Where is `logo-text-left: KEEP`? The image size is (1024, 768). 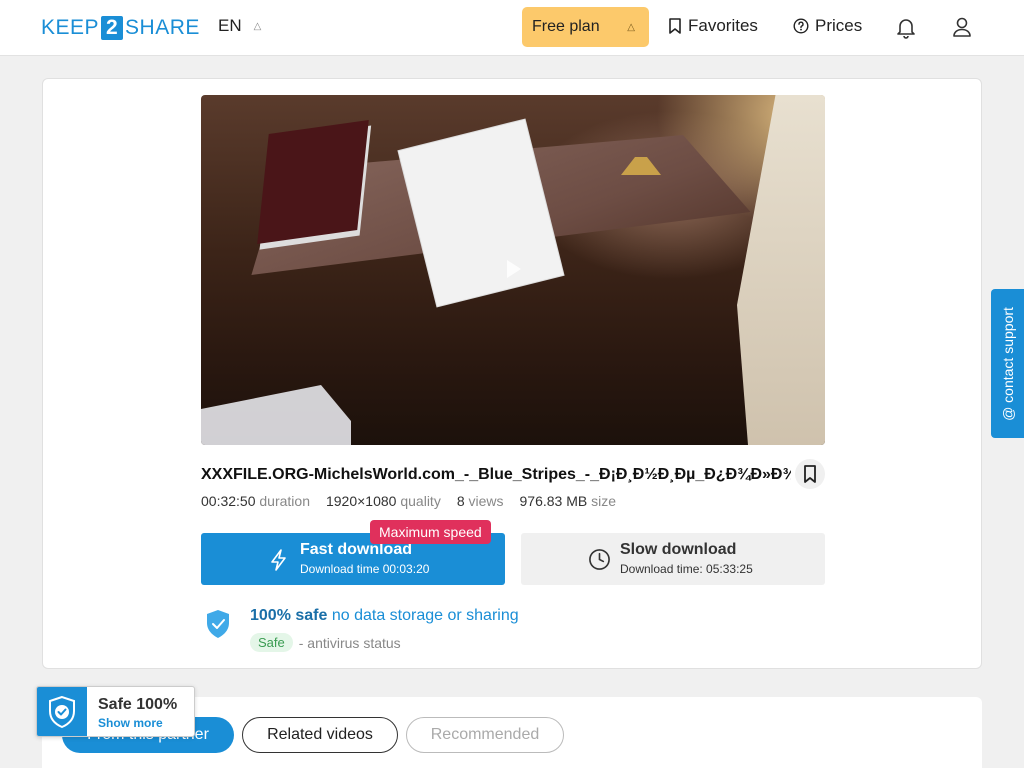
logo-text-left: KEEP is located at coordinates (70, 27).